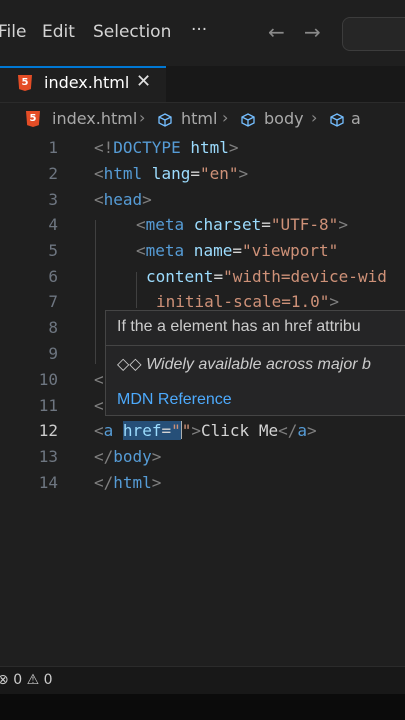  Describe the element at coordinates (53, 147) in the screenshot. I see `line-number: 1` at that location.